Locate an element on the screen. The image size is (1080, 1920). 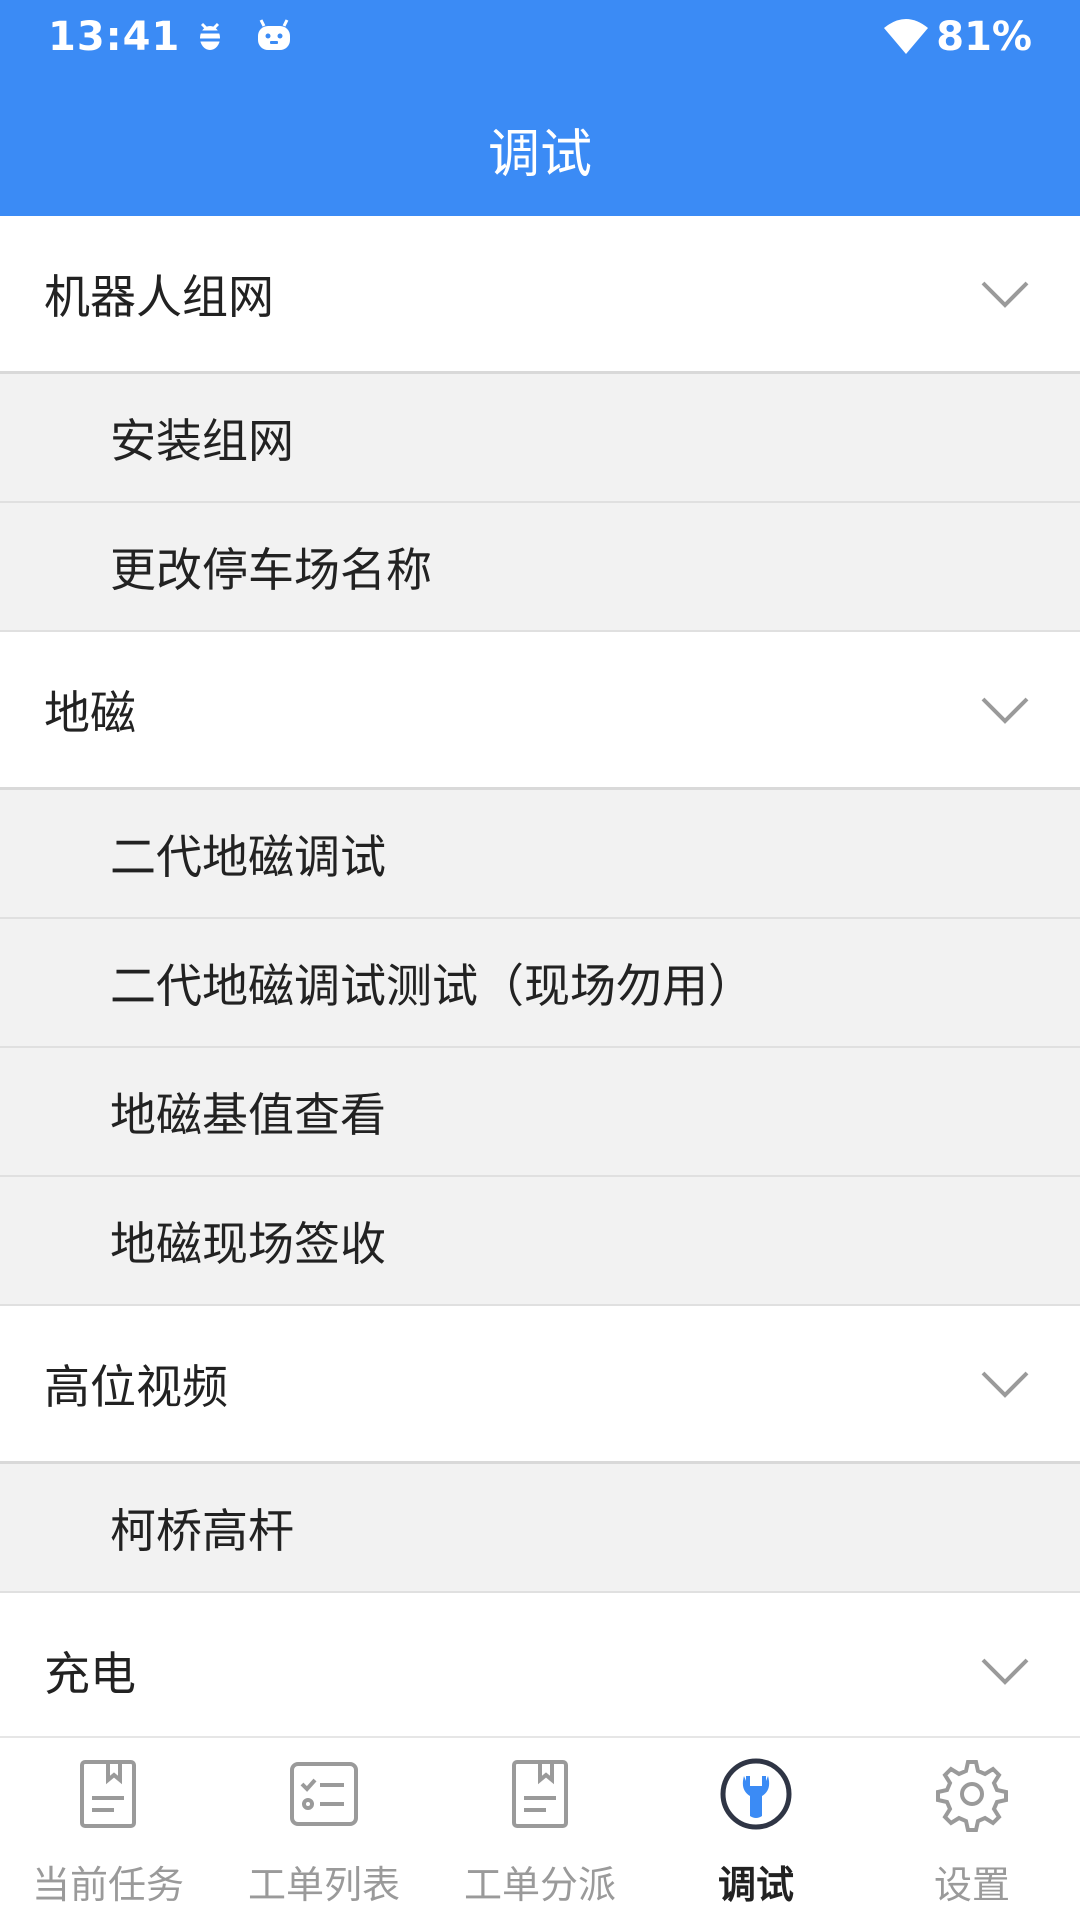
list-item-label: 二代地磁调试测试（现场勿用） is located at coordinates (432, 985).